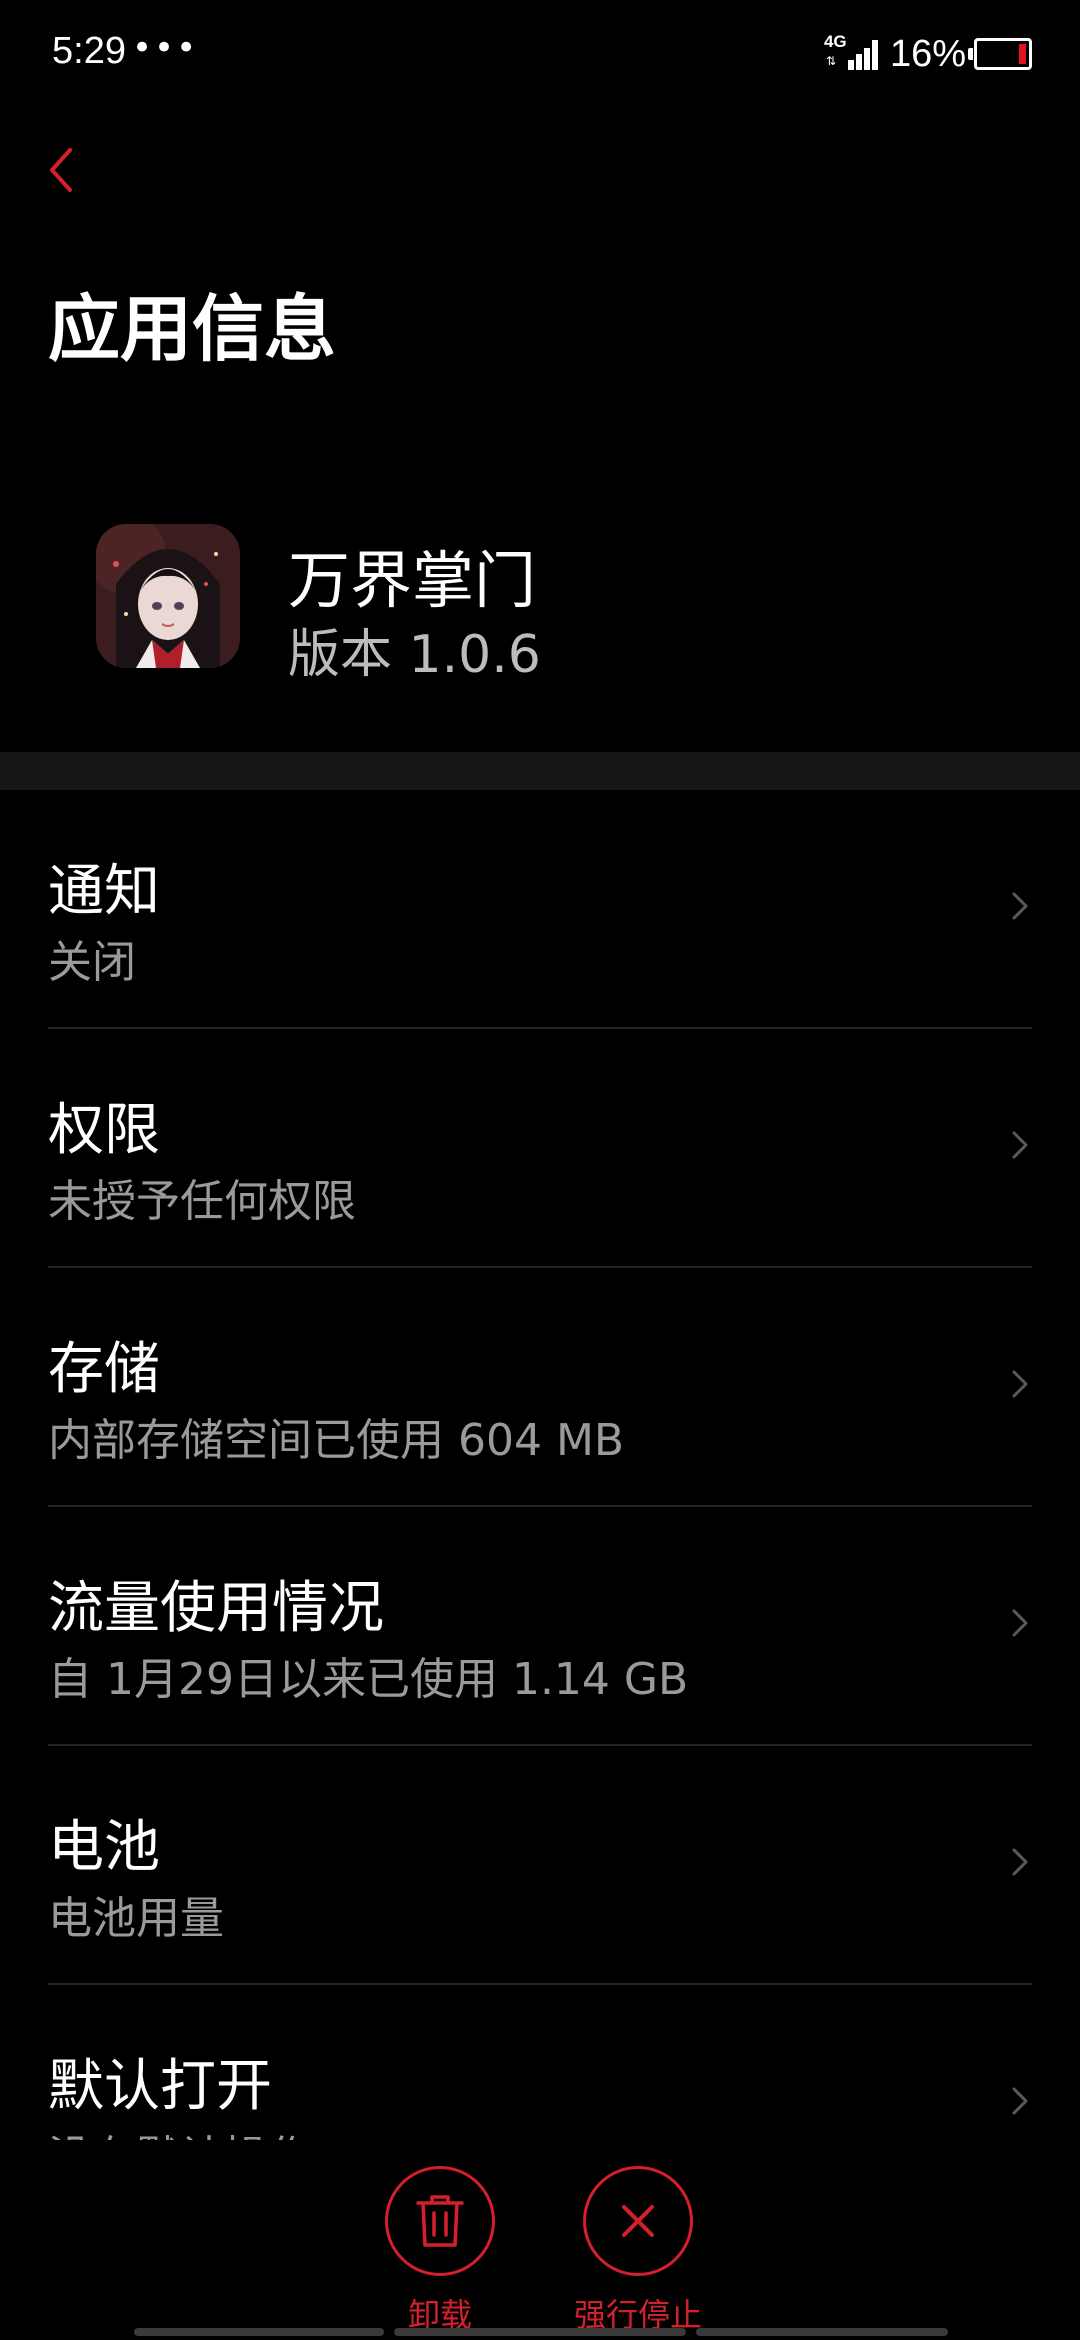 This screenshot has height=2340, width=1080. I want to click on row-subtitle: 关闭, so click(92, 962).